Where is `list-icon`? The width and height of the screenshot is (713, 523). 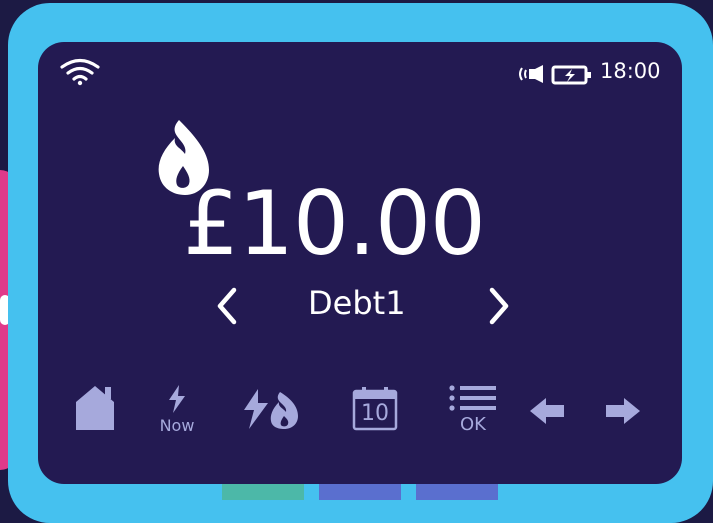 list-icon is located at coordinates (472, 398).